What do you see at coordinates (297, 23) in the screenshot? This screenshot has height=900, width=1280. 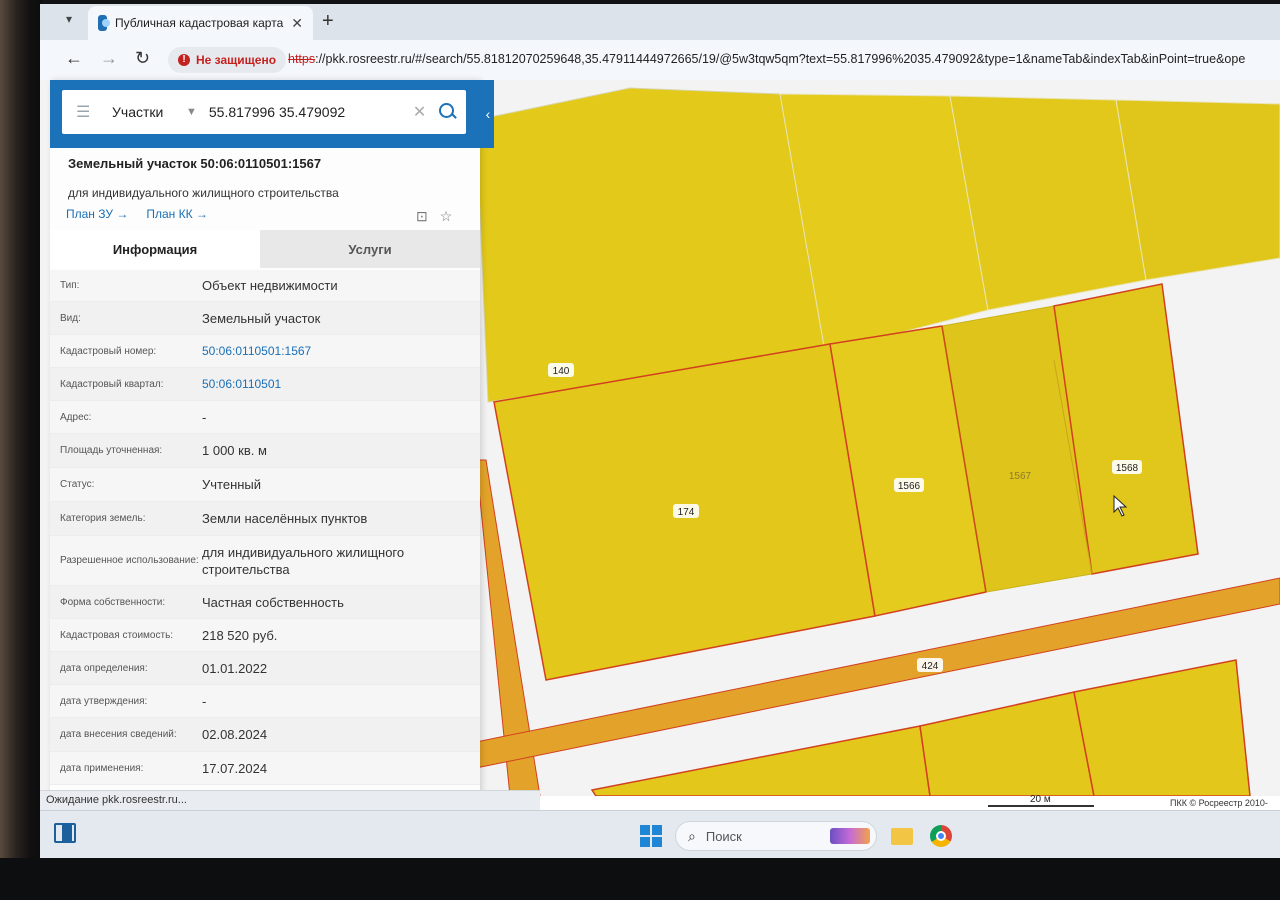 I see `close-icon: ✕` at bounding box center [297, 23].